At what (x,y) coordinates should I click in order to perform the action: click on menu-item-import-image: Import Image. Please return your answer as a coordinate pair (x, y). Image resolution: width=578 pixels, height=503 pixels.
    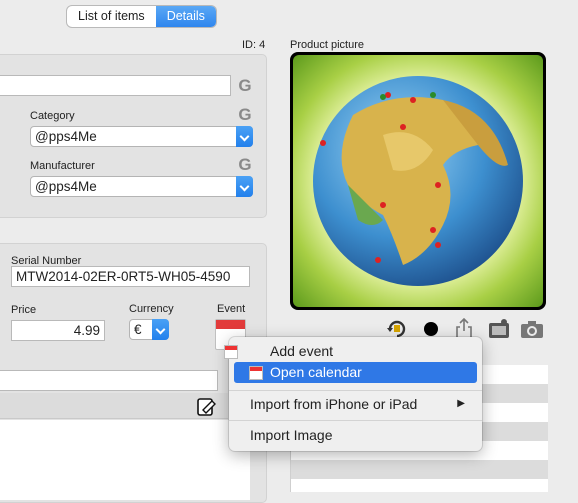
    Looking at the image, I should click on (355, 435).